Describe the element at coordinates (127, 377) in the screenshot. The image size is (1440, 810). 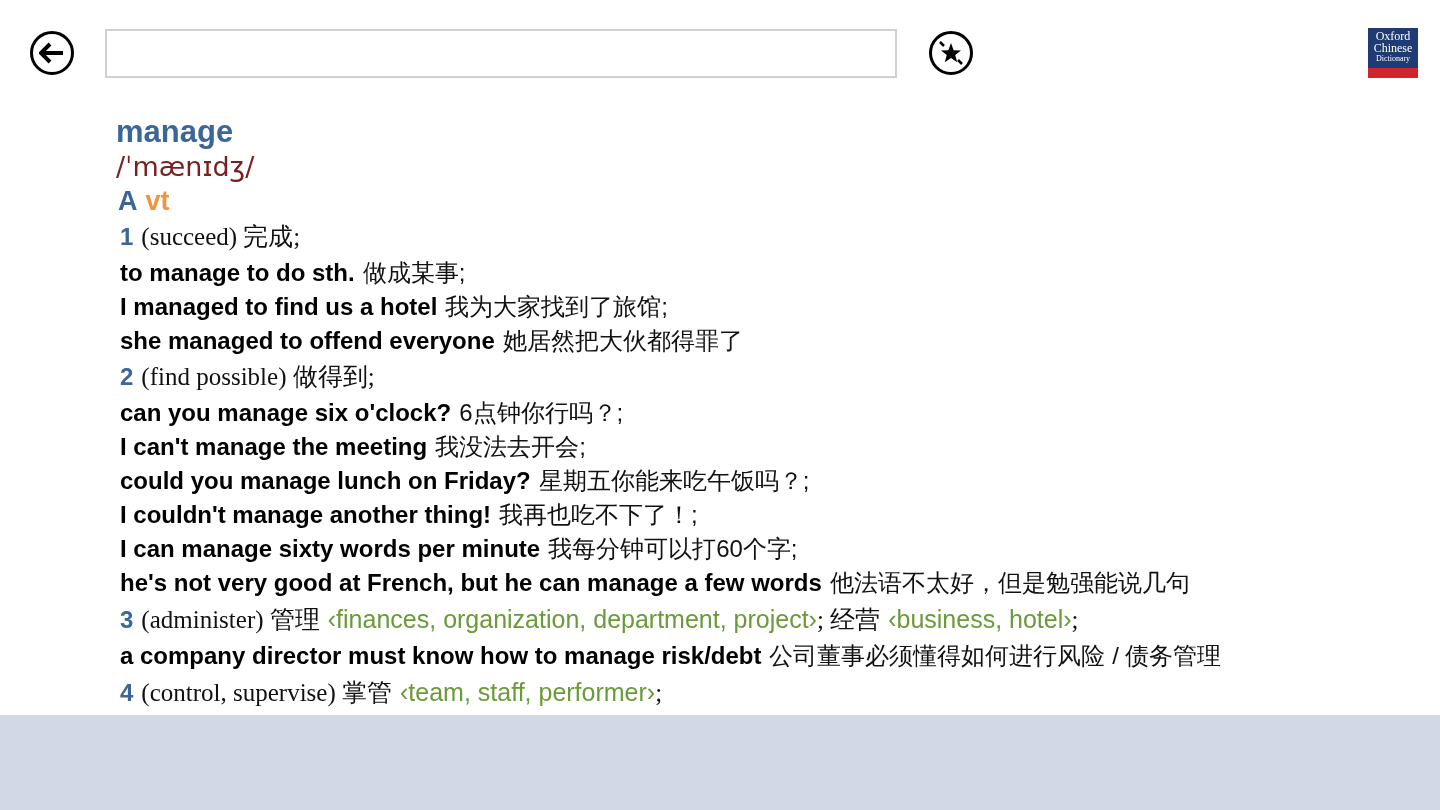
I see `sense-number: 2` at that location.